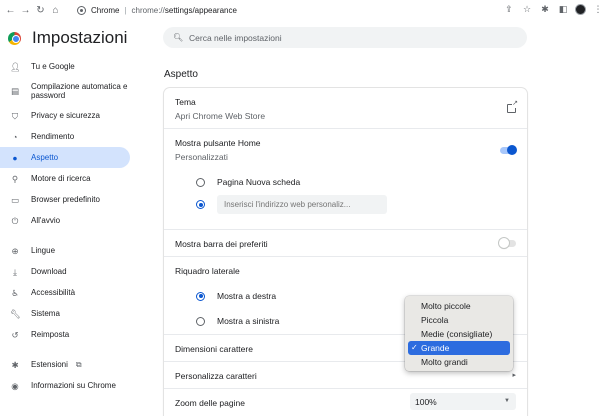 This screenshot has height=416, width=610. Describe the element at coordinates (65, 235) in the screenshot. I see `sidebar-divider` at that location.